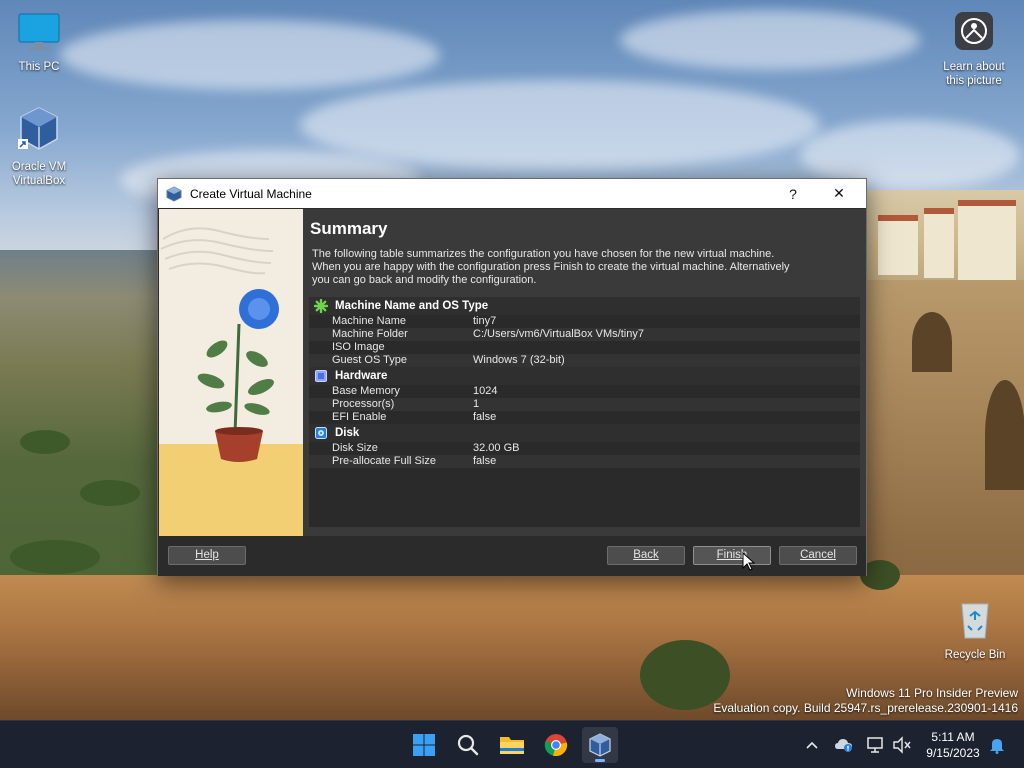 The height and width of the screenshot is (768, 1024). I want to click on file-explorer-icon, so click(512, 745).